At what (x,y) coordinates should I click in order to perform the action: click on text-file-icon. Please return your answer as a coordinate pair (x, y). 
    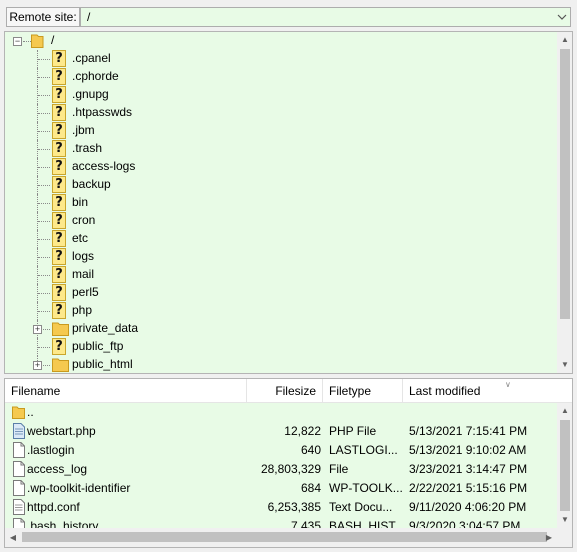
    Looking at the image, I should click on (19, 507).